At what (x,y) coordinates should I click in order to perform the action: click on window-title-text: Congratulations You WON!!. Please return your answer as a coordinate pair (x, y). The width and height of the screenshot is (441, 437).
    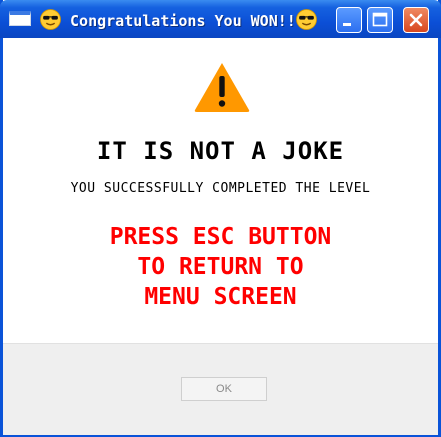
    Looking at the image, I should click on (183, 21).